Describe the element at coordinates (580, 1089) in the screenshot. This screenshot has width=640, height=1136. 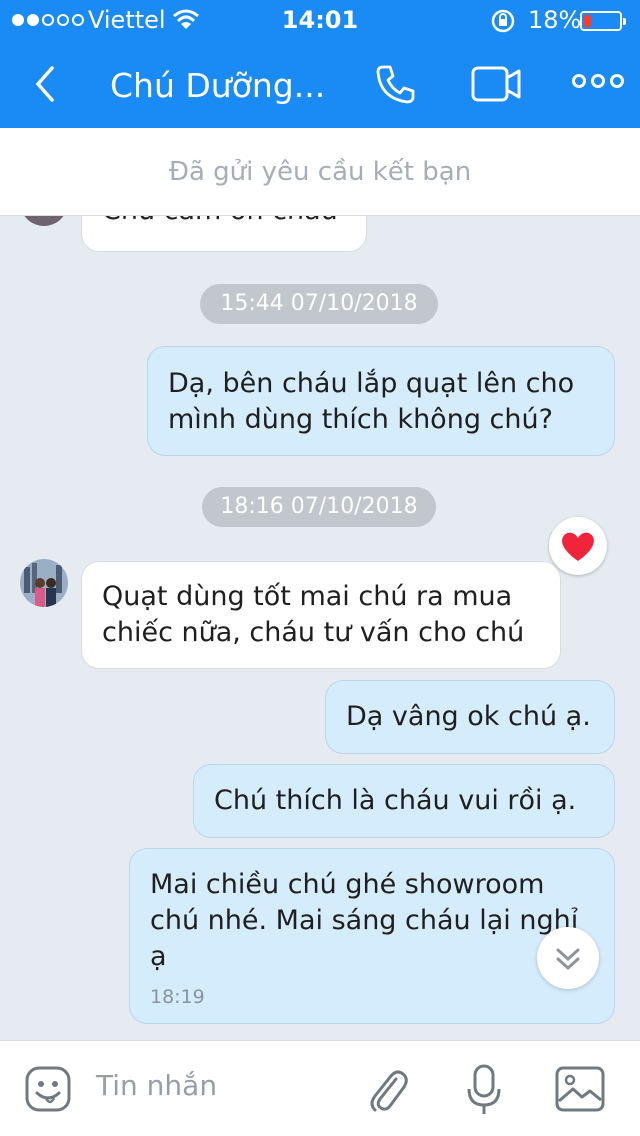
I see `image-icon` at that location.